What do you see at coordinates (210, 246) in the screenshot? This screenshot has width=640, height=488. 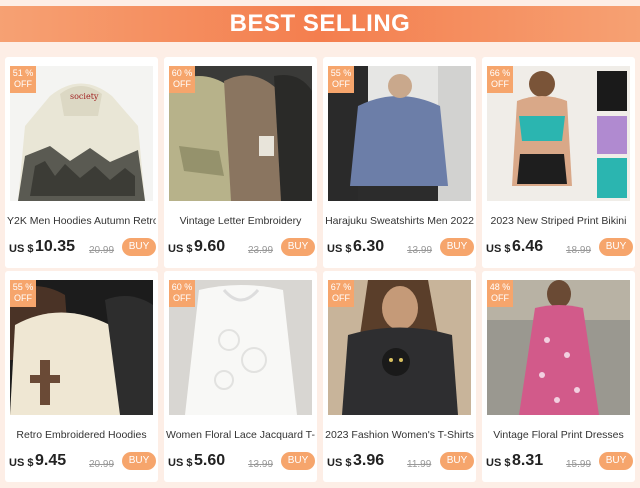 I see `product-price: 9.60` at bounding box center [210, 246].